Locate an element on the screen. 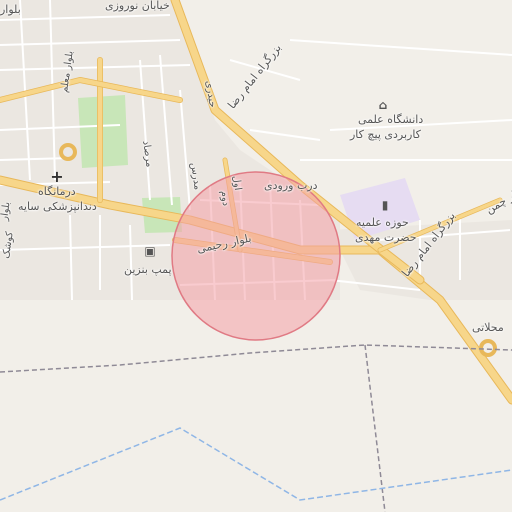 The image size is (512, 512). graduation-cap-icon: ⌂ is located at coordinates (383, 105).